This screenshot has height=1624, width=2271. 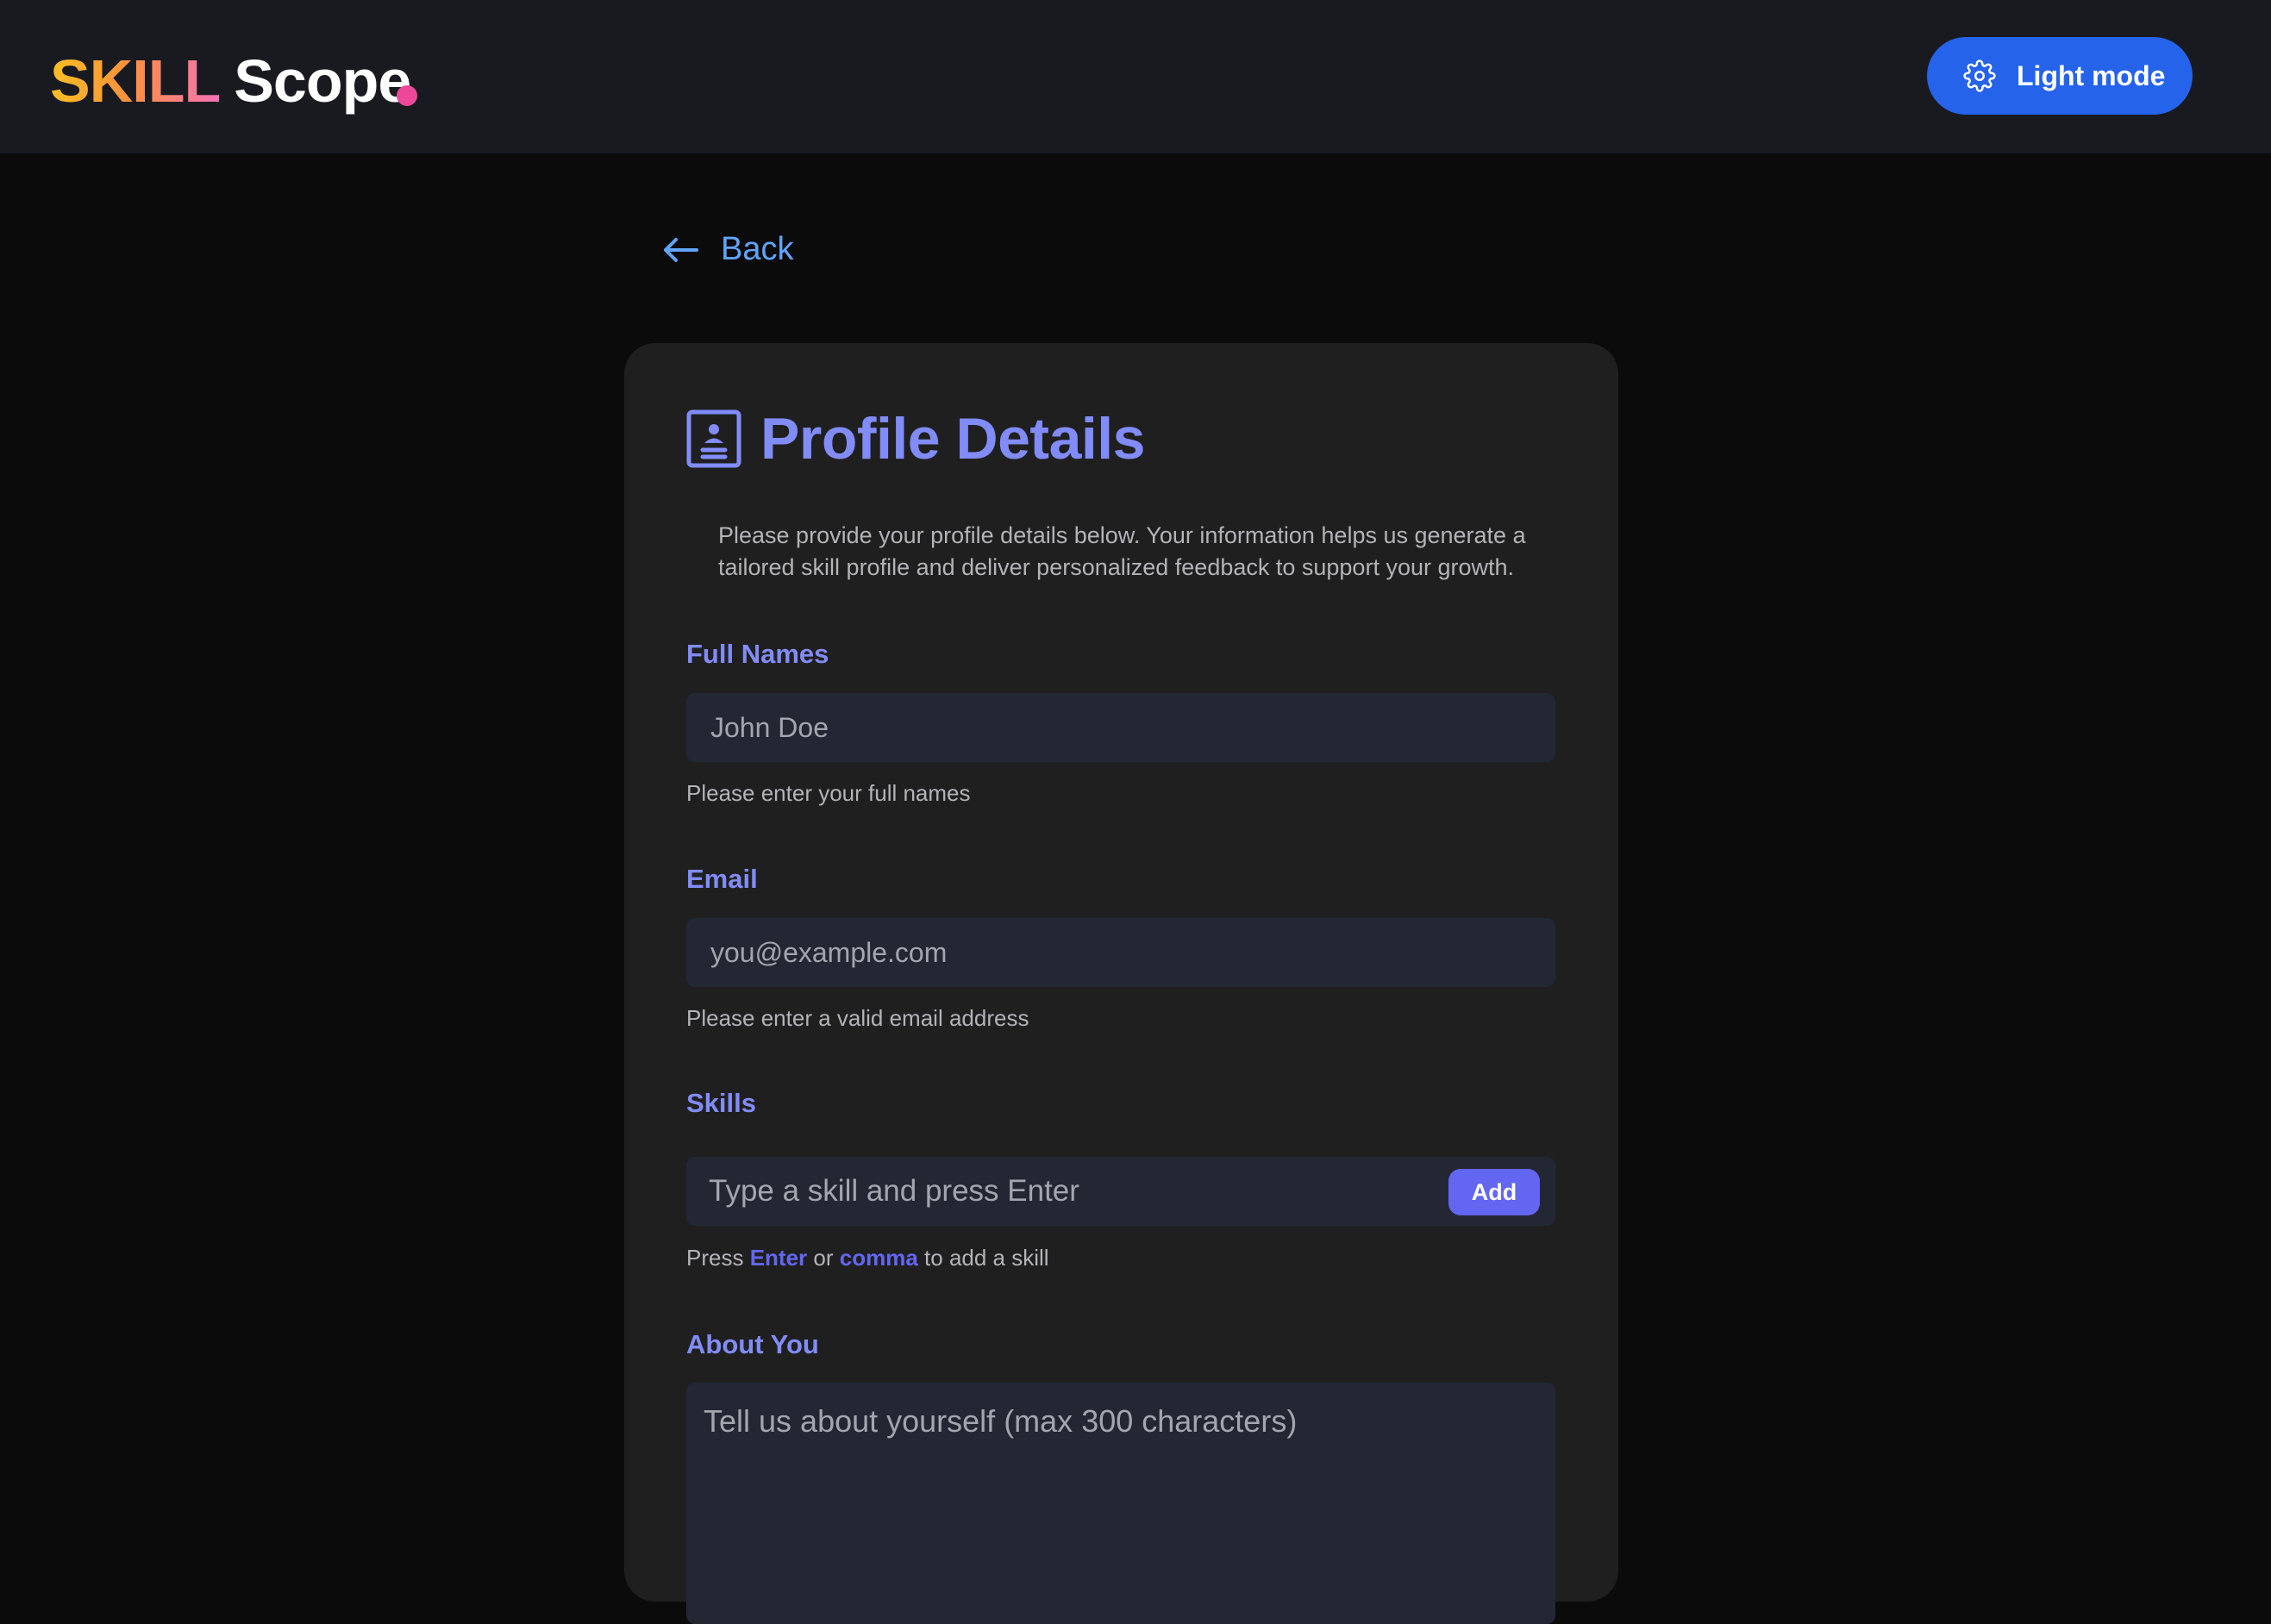 What do you see at coordinates (752, 1344) in the screenshot?
I see `about-label: About You` at bounding box center [752, 1344].